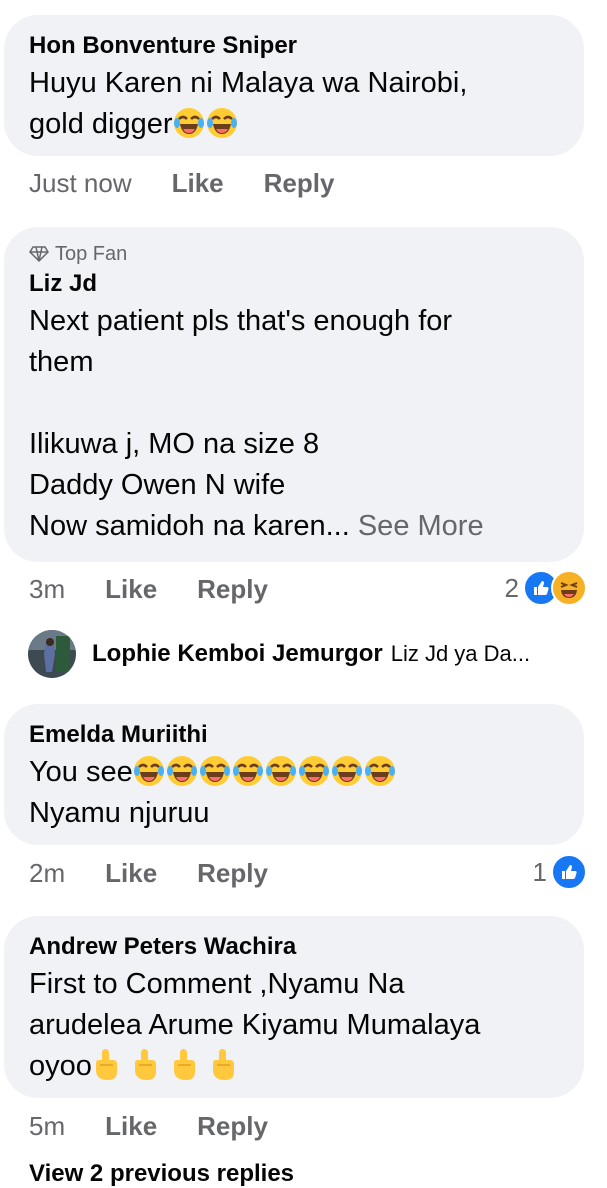  I want to click on commenter-name: Emelda Muriithi, so click(293, 735).